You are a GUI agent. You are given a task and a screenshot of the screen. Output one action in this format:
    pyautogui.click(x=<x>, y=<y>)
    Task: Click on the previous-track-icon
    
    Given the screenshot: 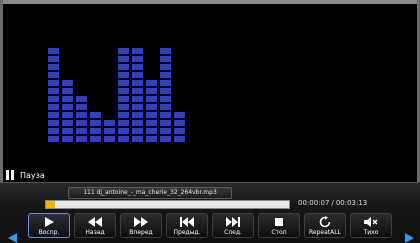 What is the action you would take?
    pyautogui.click(x=187, y=222)
    